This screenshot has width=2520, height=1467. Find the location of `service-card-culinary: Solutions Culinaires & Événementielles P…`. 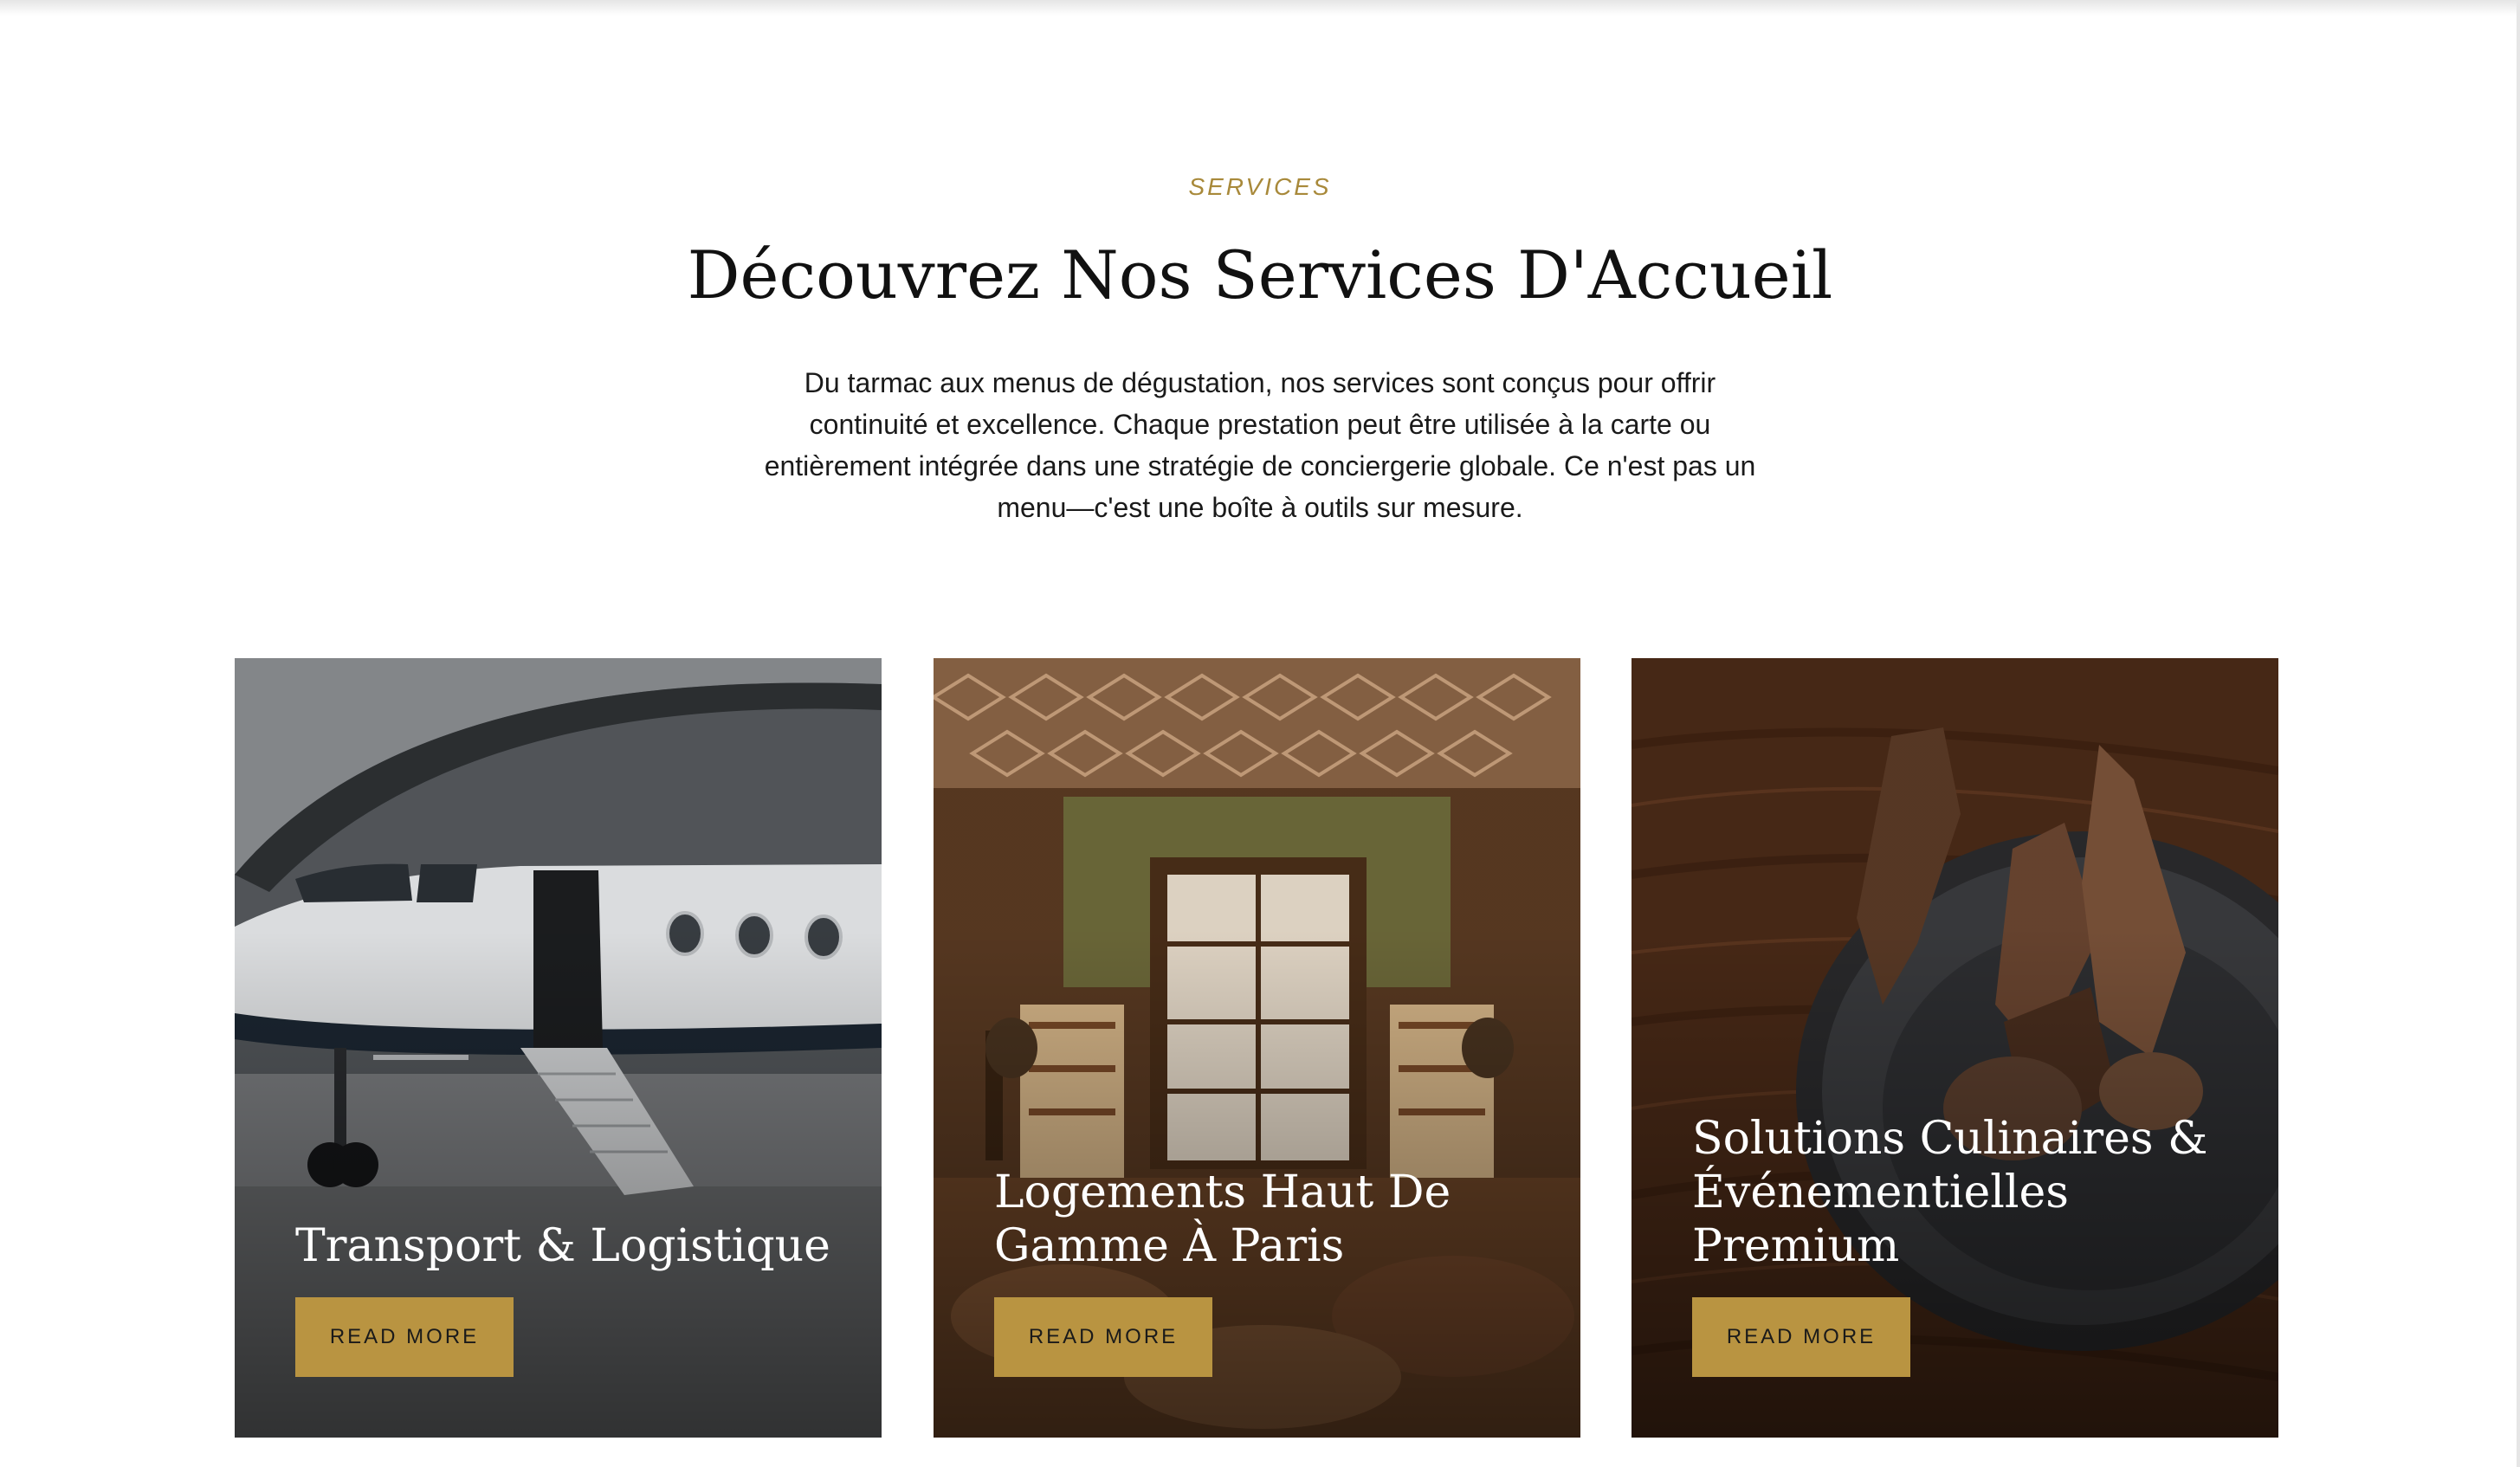

service-card-culinary: Solutions Culinaires & Événementielles P… is located at coordinates (1955, 1048).